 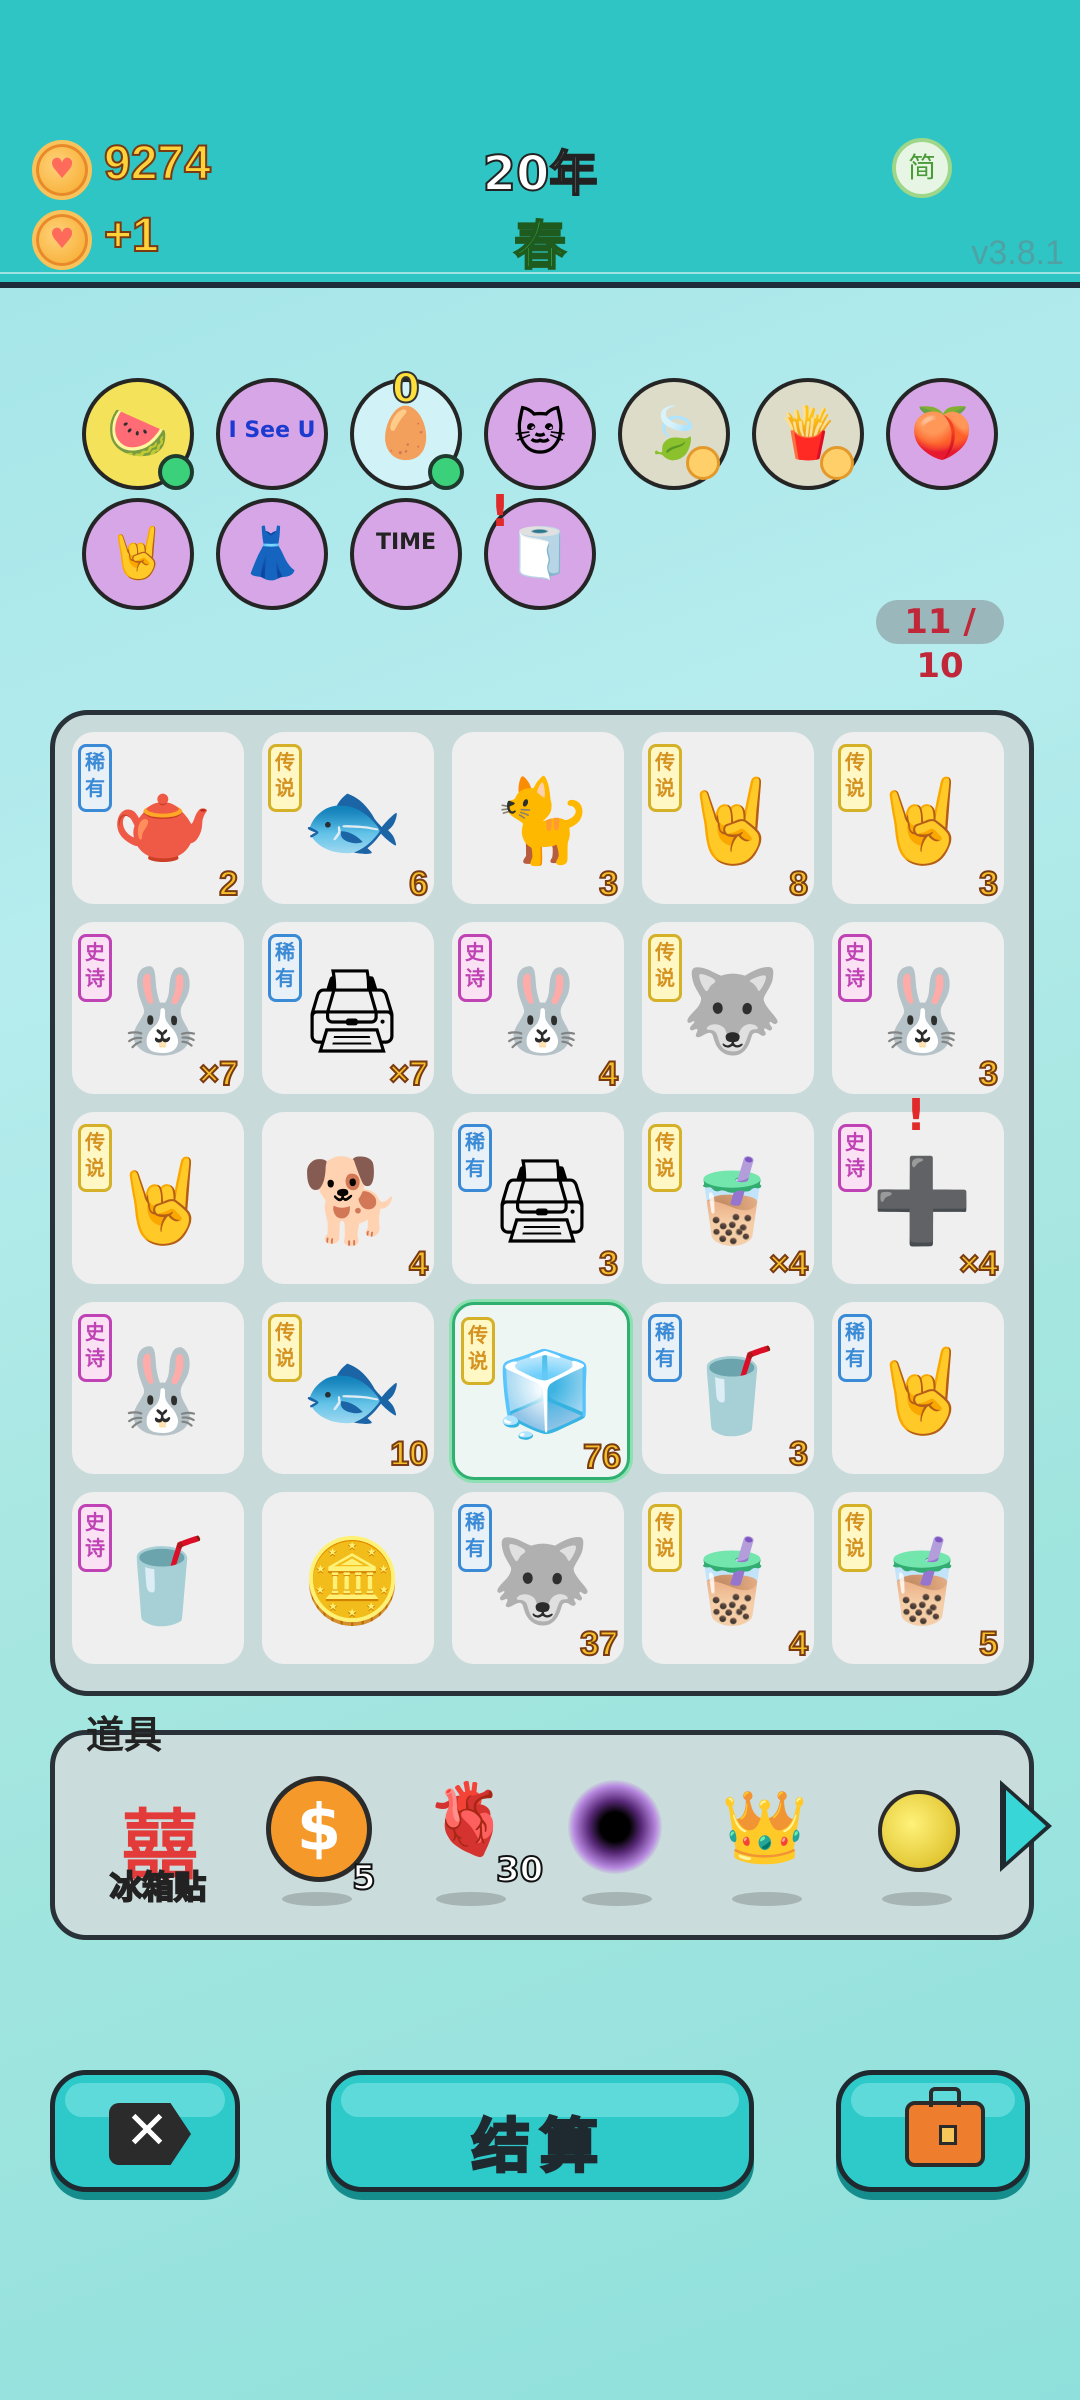 I want to click on brown-rock-hand-icon: 🤘, so click(x=922, y=1391).